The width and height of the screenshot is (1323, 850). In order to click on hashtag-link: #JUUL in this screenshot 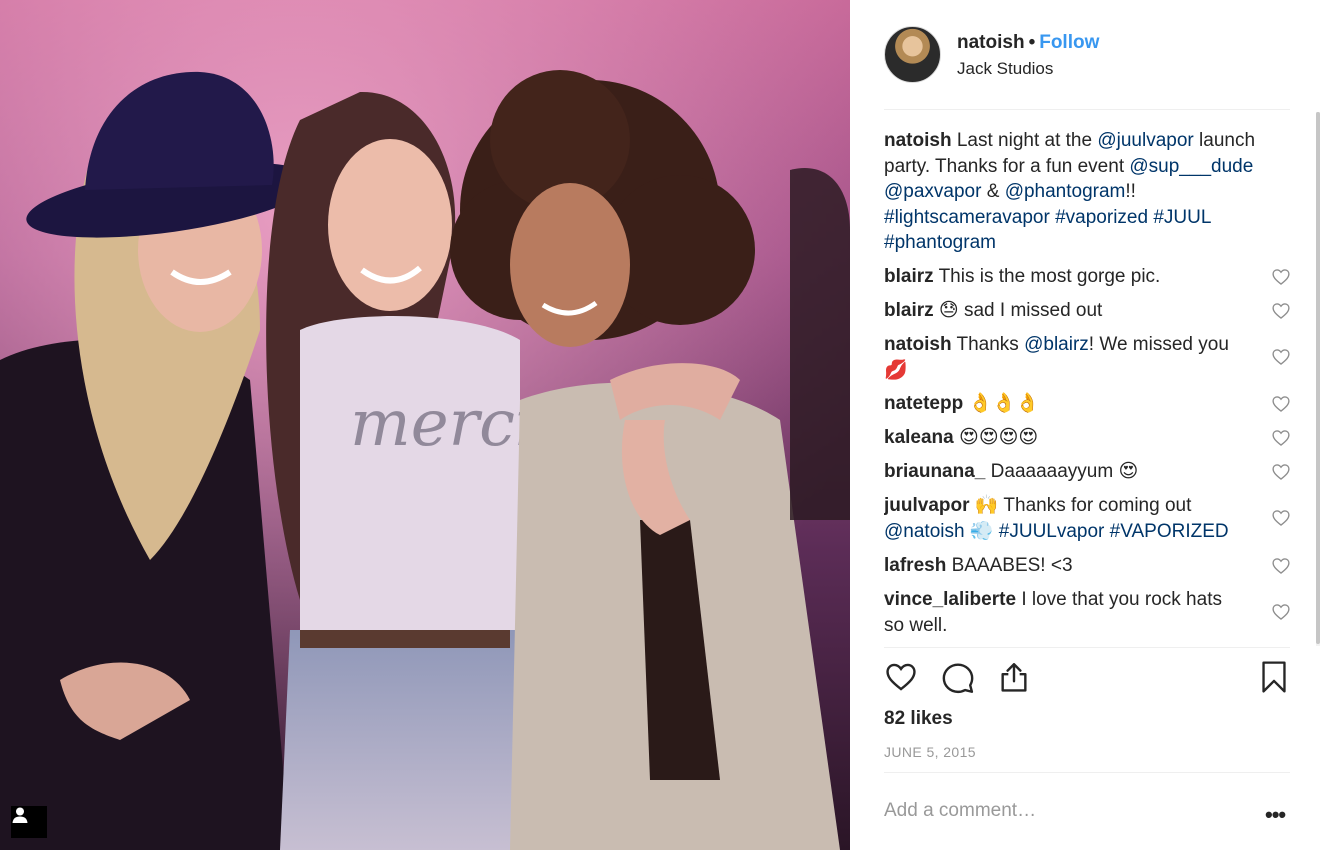, I will do `click(1181, 217)`.